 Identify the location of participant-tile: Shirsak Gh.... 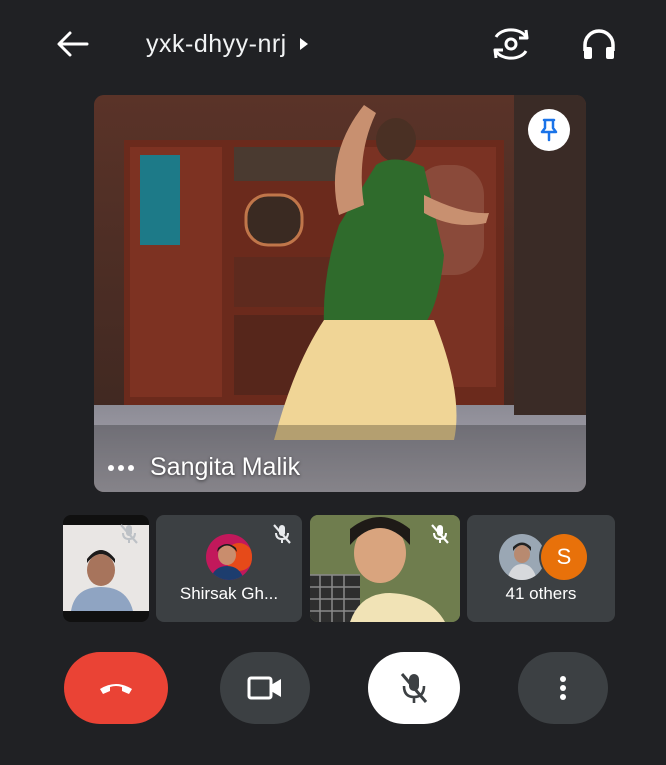
(229, 568).